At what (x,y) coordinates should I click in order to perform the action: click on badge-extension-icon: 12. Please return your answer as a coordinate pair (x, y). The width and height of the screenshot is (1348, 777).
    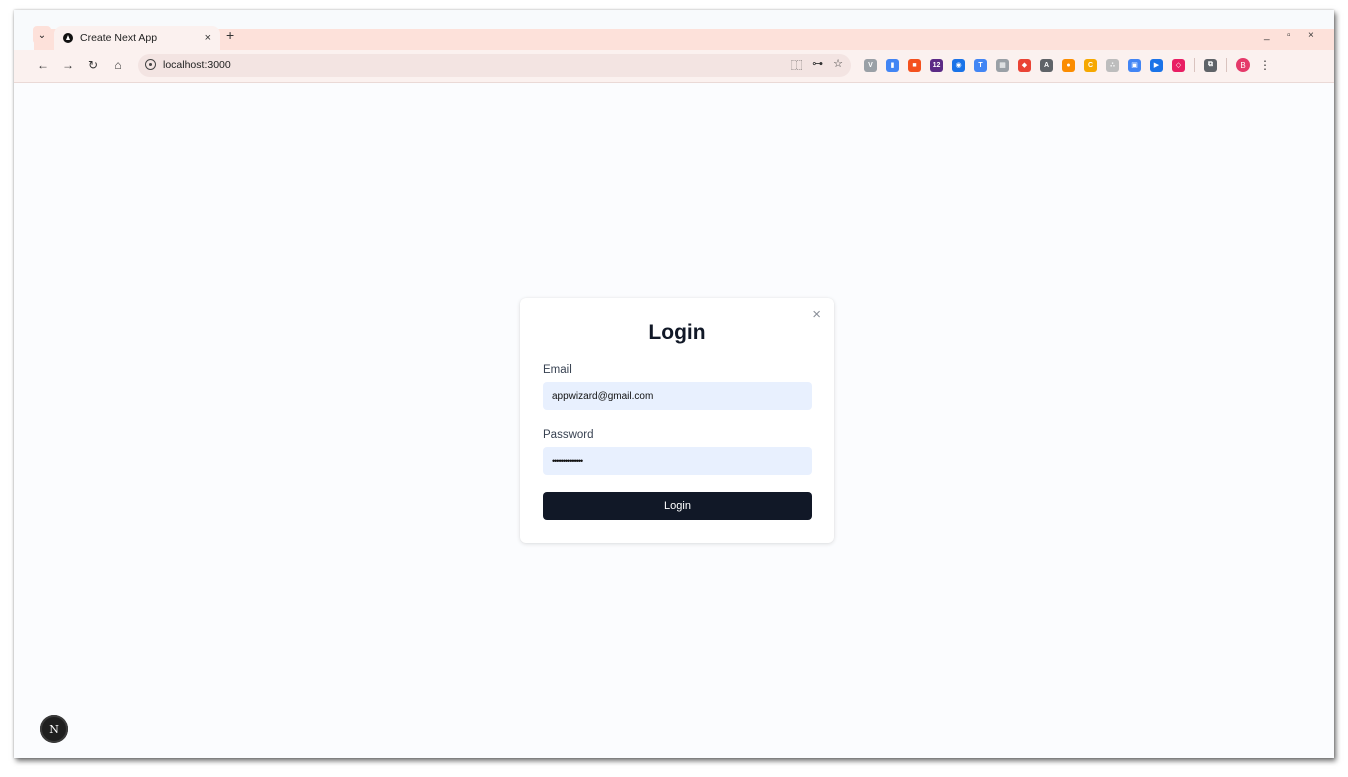
    Looking at the image, I should click on (936, 65).